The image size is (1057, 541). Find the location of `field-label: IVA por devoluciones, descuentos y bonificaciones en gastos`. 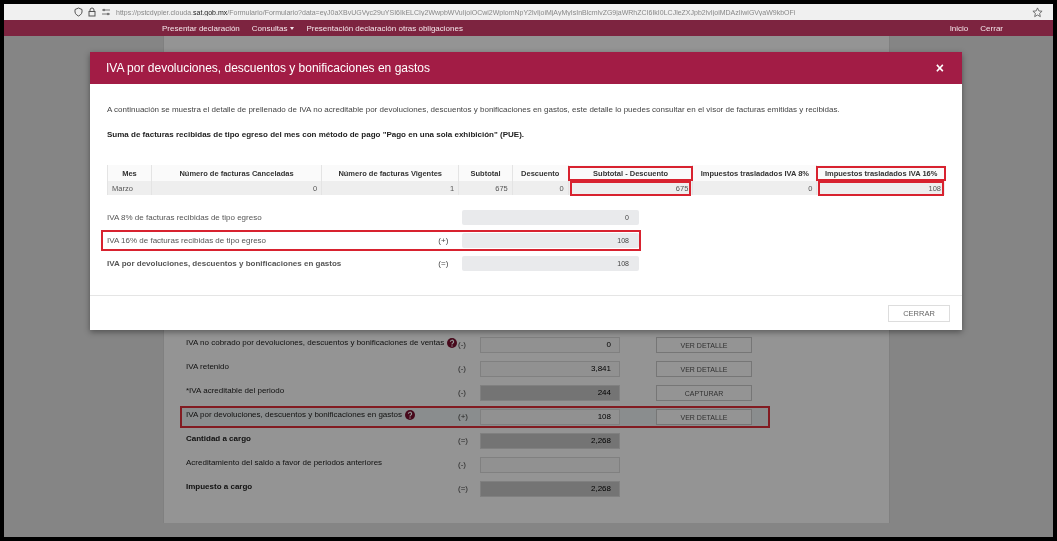

field-label: IVA por devoluciones, descuentos y bonificaciones en gastos is located at coordinates (225, 263).